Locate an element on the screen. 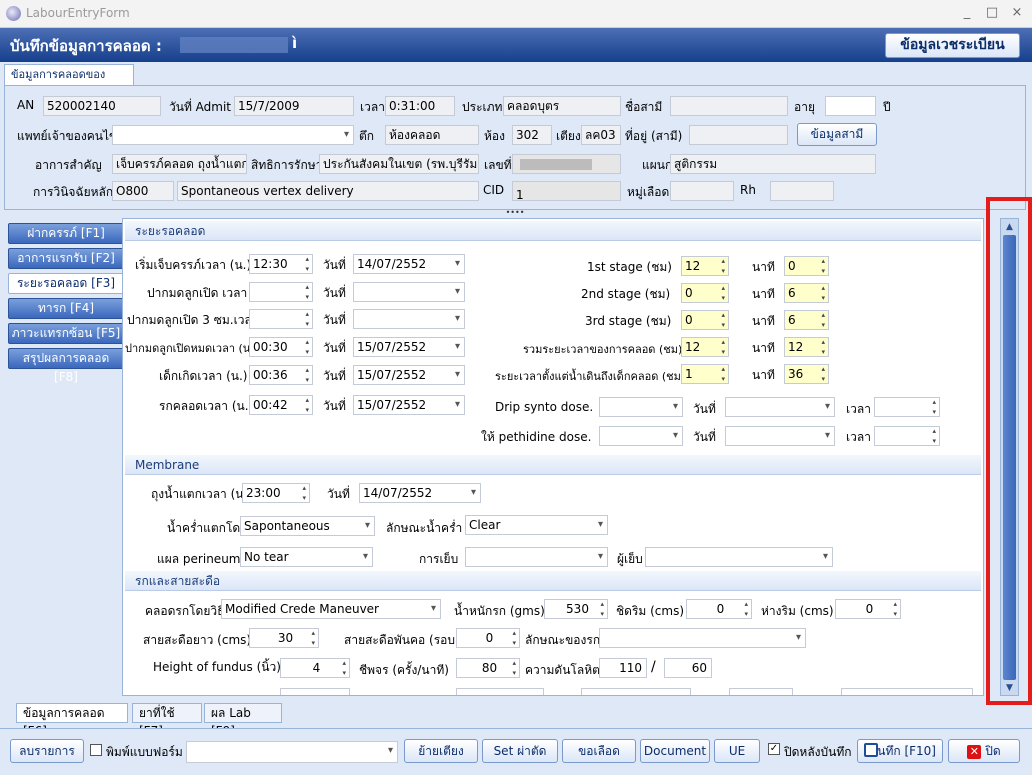 The width and height of the screenshot is (1032, 775). cid-field: 1 is located at coordinates (566, 191).